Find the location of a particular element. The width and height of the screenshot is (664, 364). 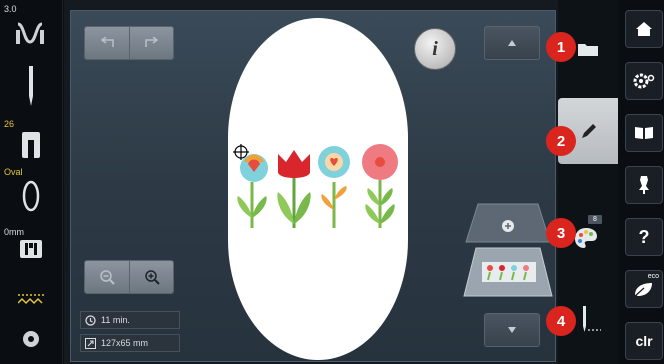

zoom-out-icon is located at coordinates (107, 277).